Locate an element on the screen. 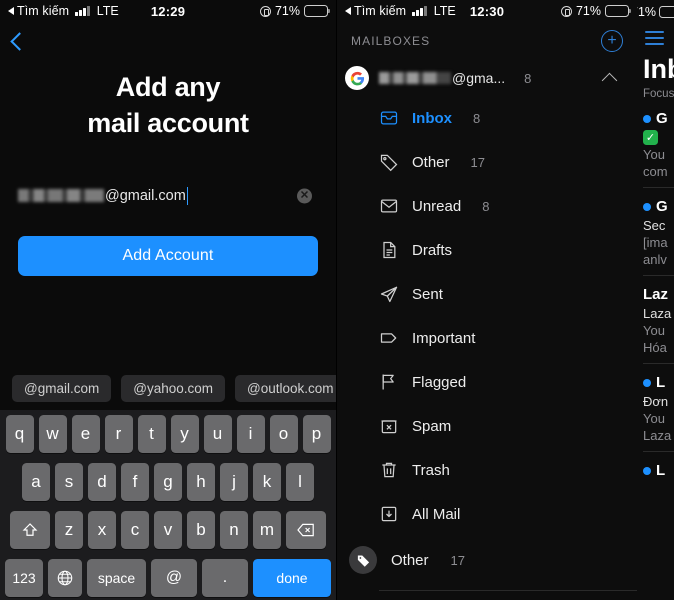  key-j: j is located at coordinates (234, 482).